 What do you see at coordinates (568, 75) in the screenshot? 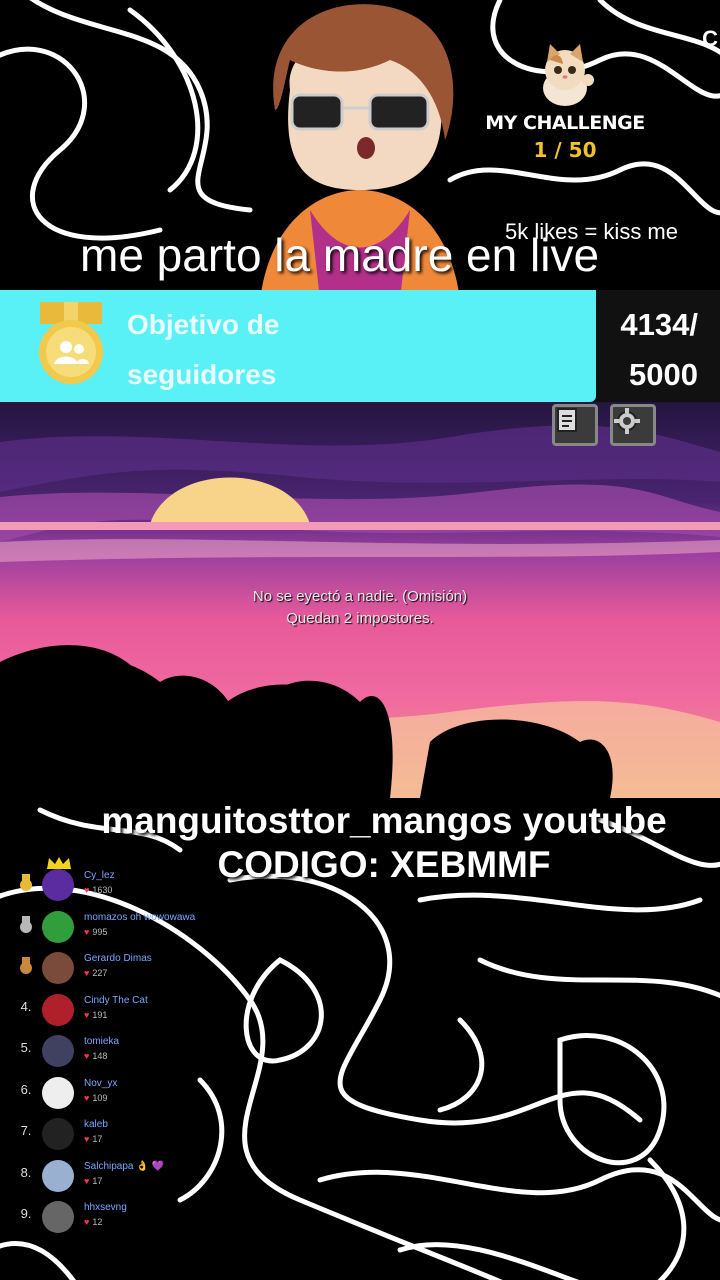
I see `cat-icon` at bounding box center [568, 75].